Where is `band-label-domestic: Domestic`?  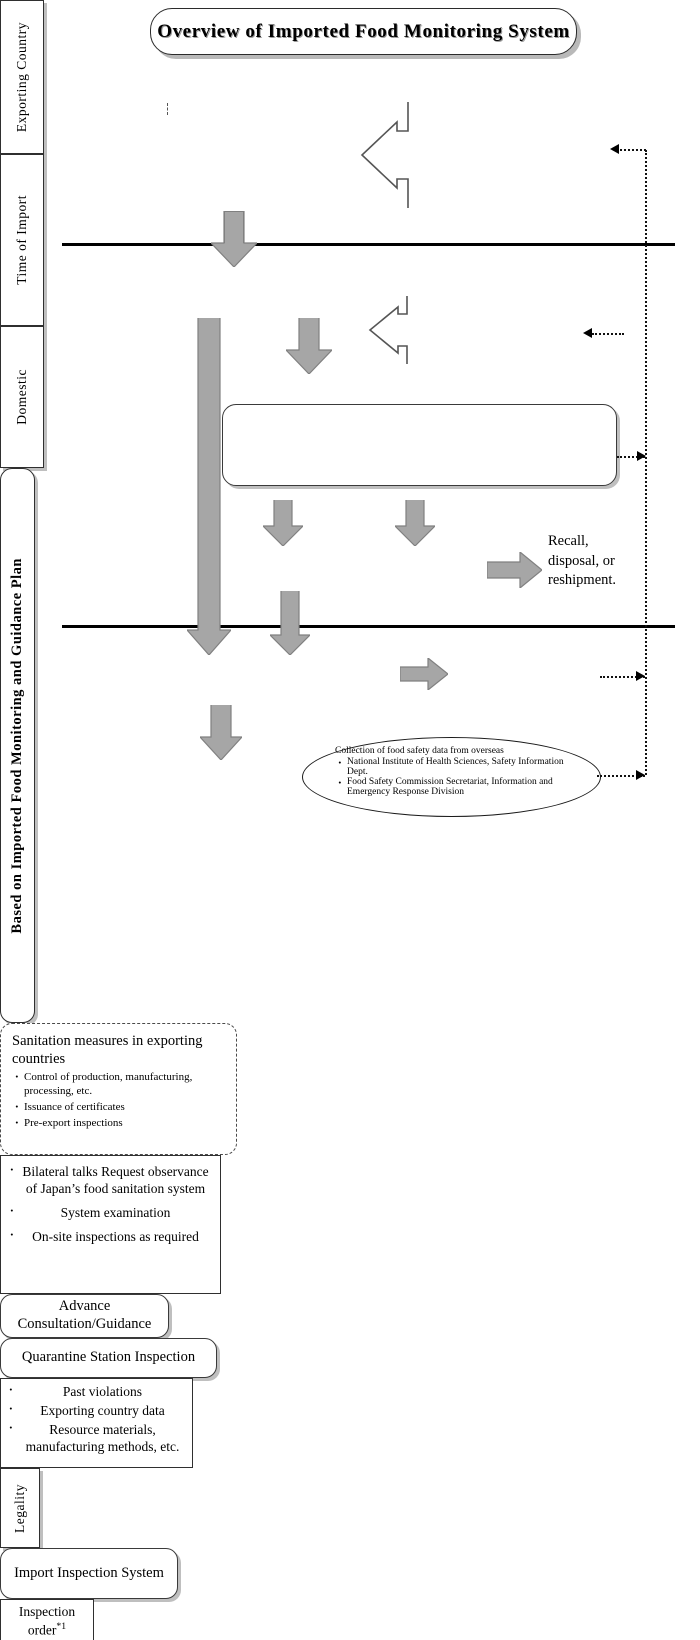
band-label-domestic: Domestic is located at coordinates (22, 397).